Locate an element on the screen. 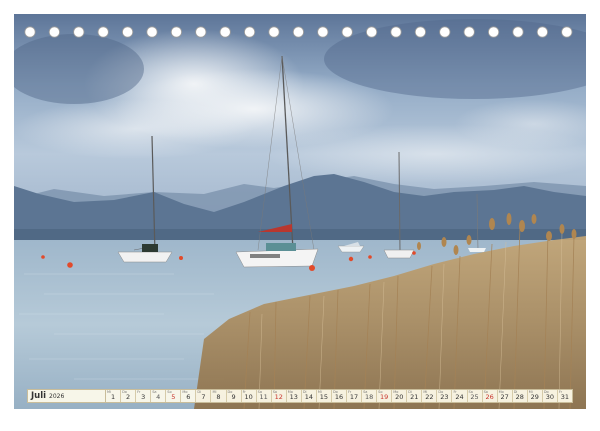 Image resolution: width=600 pixels, height=431 pixels. day-cell: Sa 18 is located at coordinates (370, 396).